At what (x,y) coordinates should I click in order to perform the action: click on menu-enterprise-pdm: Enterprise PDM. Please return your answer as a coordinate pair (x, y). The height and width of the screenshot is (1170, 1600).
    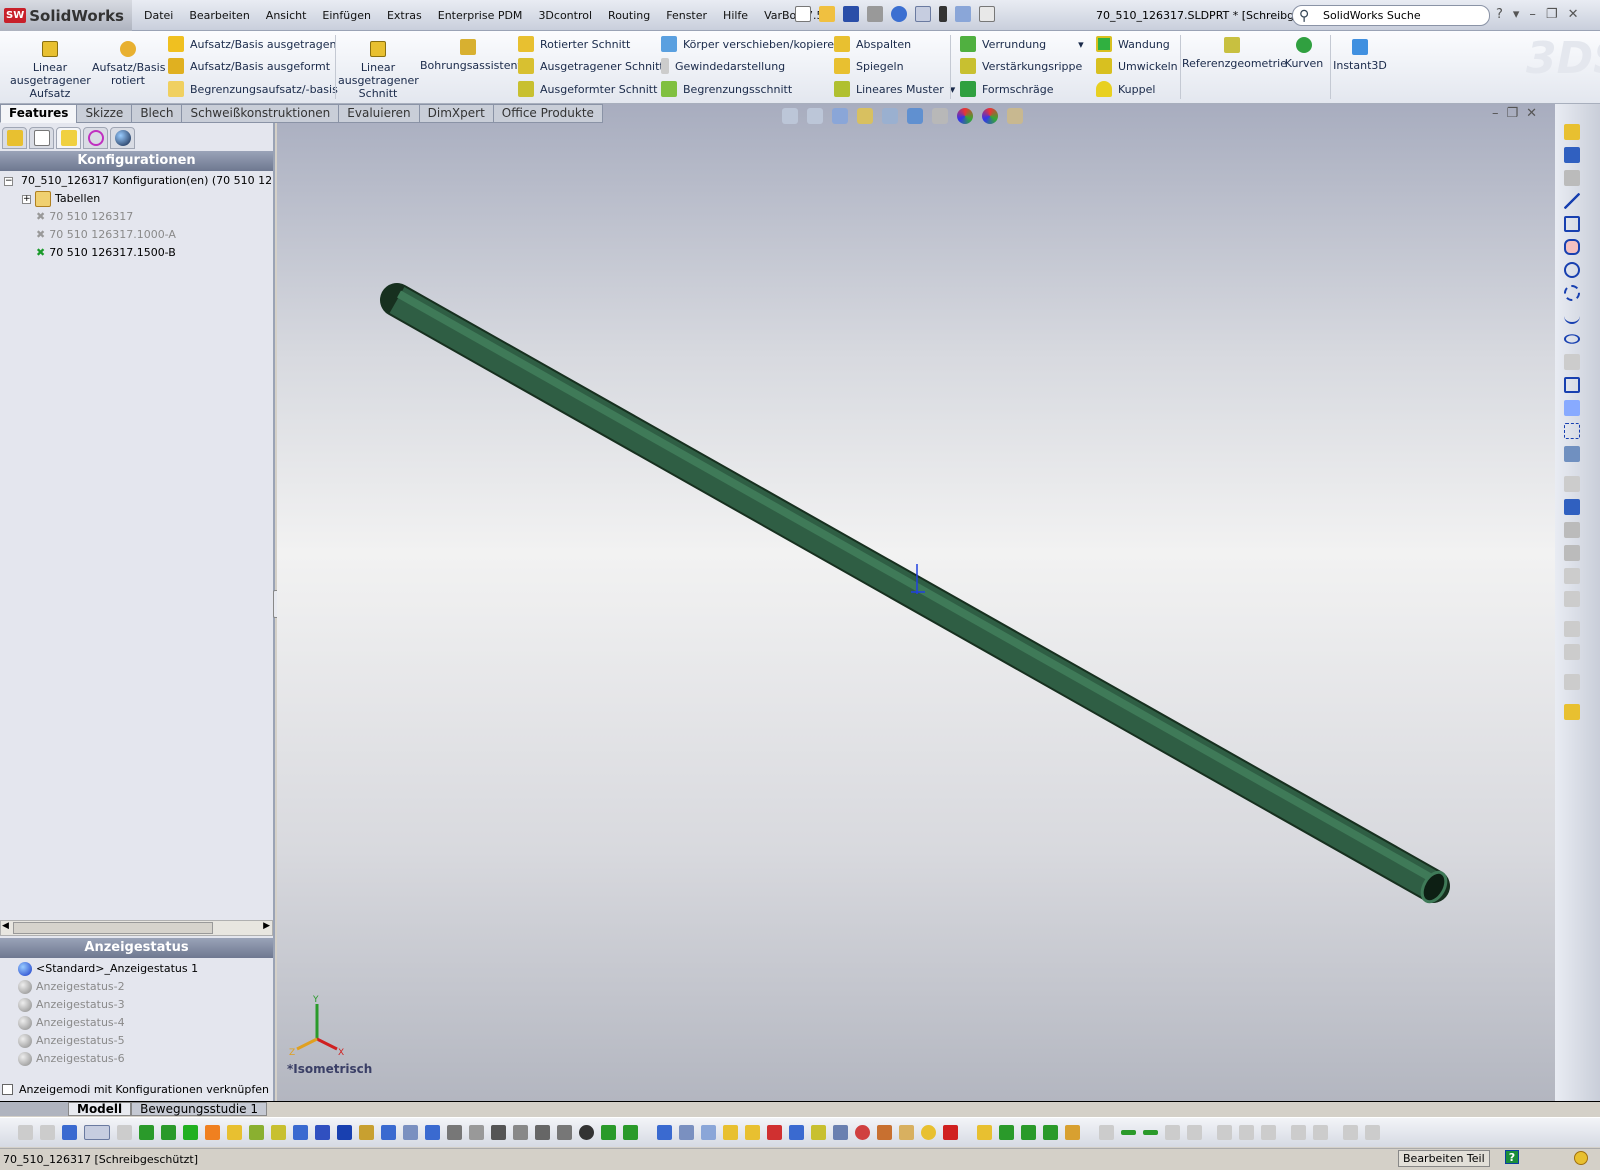
    Looking at the image, I should click on (480, 15).